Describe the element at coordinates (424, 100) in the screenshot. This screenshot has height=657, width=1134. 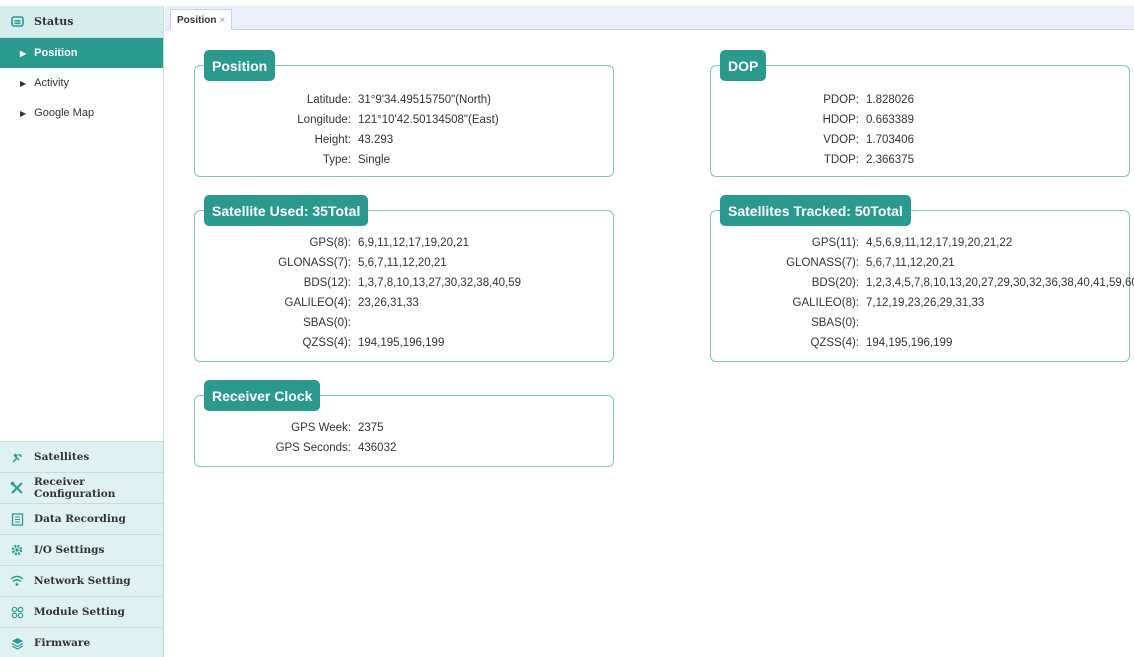
I see `field-value: 31°9'34.49515750"(North)` at that location.